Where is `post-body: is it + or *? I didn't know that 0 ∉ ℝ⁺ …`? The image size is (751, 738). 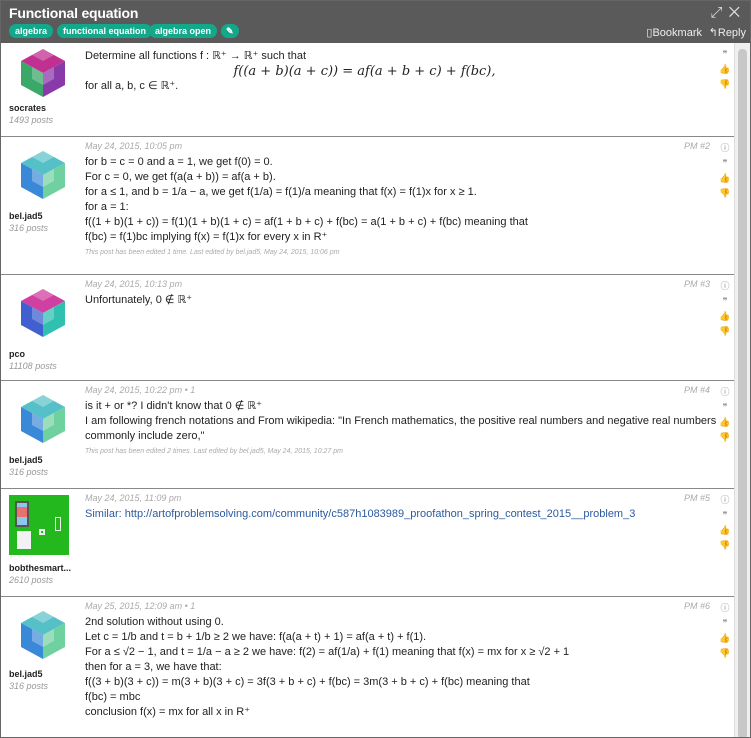 post-body: is it + or *? I didn't know that 0 ∉ ℝ⁺ … is located at coordinates (401, 429).